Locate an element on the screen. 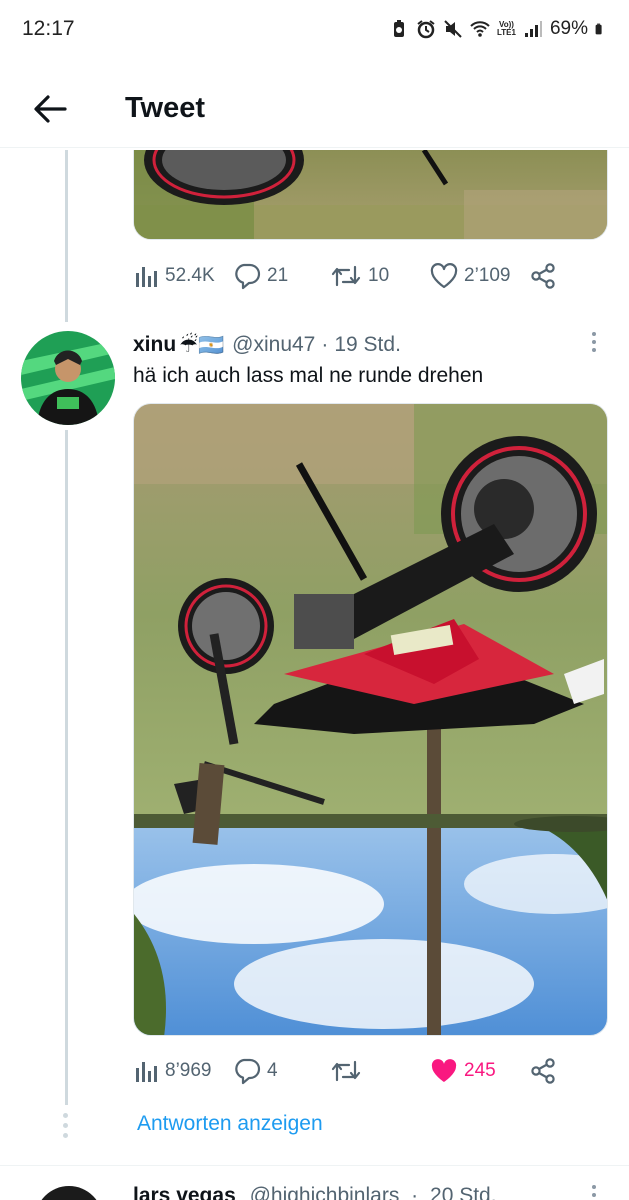 This screenshot has width=629, height=1200. avatar-image is located at coordinates (68, 378).